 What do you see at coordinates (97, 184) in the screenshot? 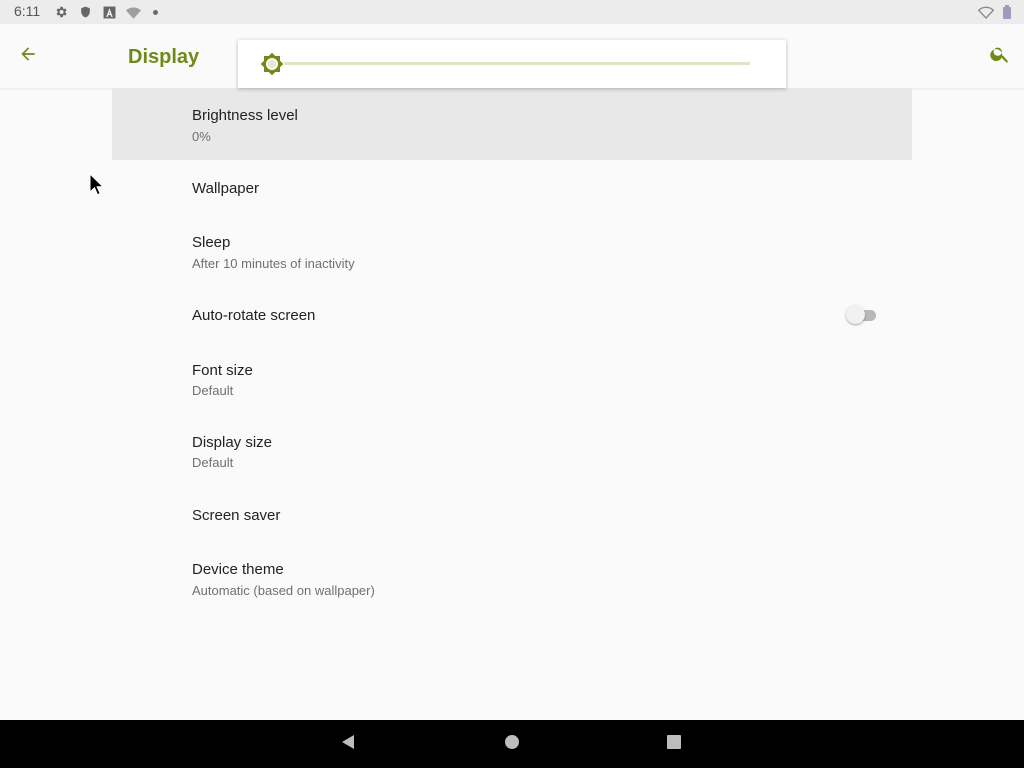
I see `mouse-cursor-icon` at bounding box center [97, 184].